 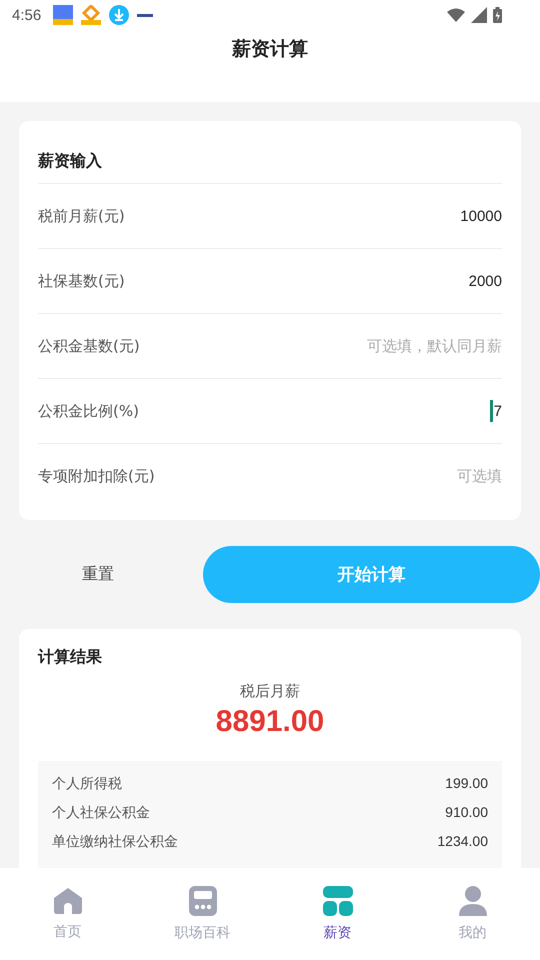 I want to click on input-field: 2000, so click(x=407, y=281).